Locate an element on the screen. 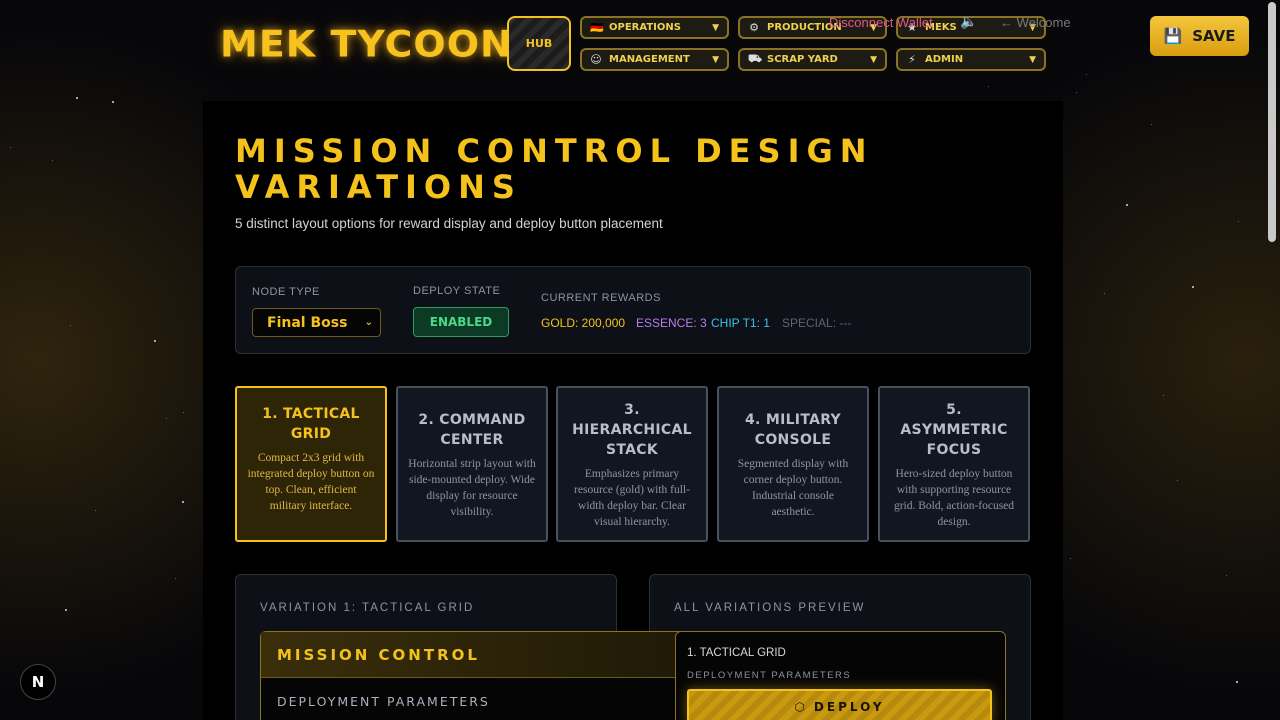 This screenshot has width=1280, height=720. app-logo: MEK TYCOON is located at coordinates (366, 44).